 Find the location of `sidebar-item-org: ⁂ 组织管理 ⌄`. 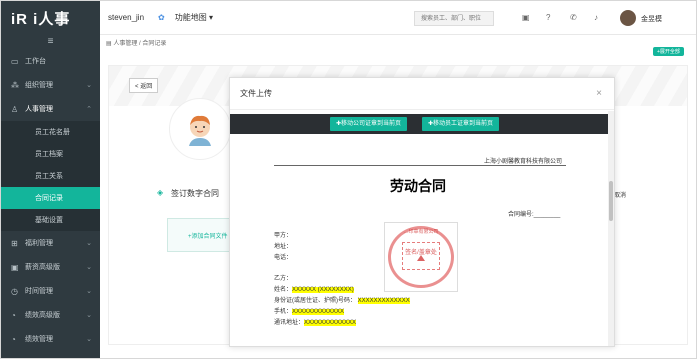

sidebar-item-org: ⁂ 组织管理 ⌄ is located at coordinates (50, 85).